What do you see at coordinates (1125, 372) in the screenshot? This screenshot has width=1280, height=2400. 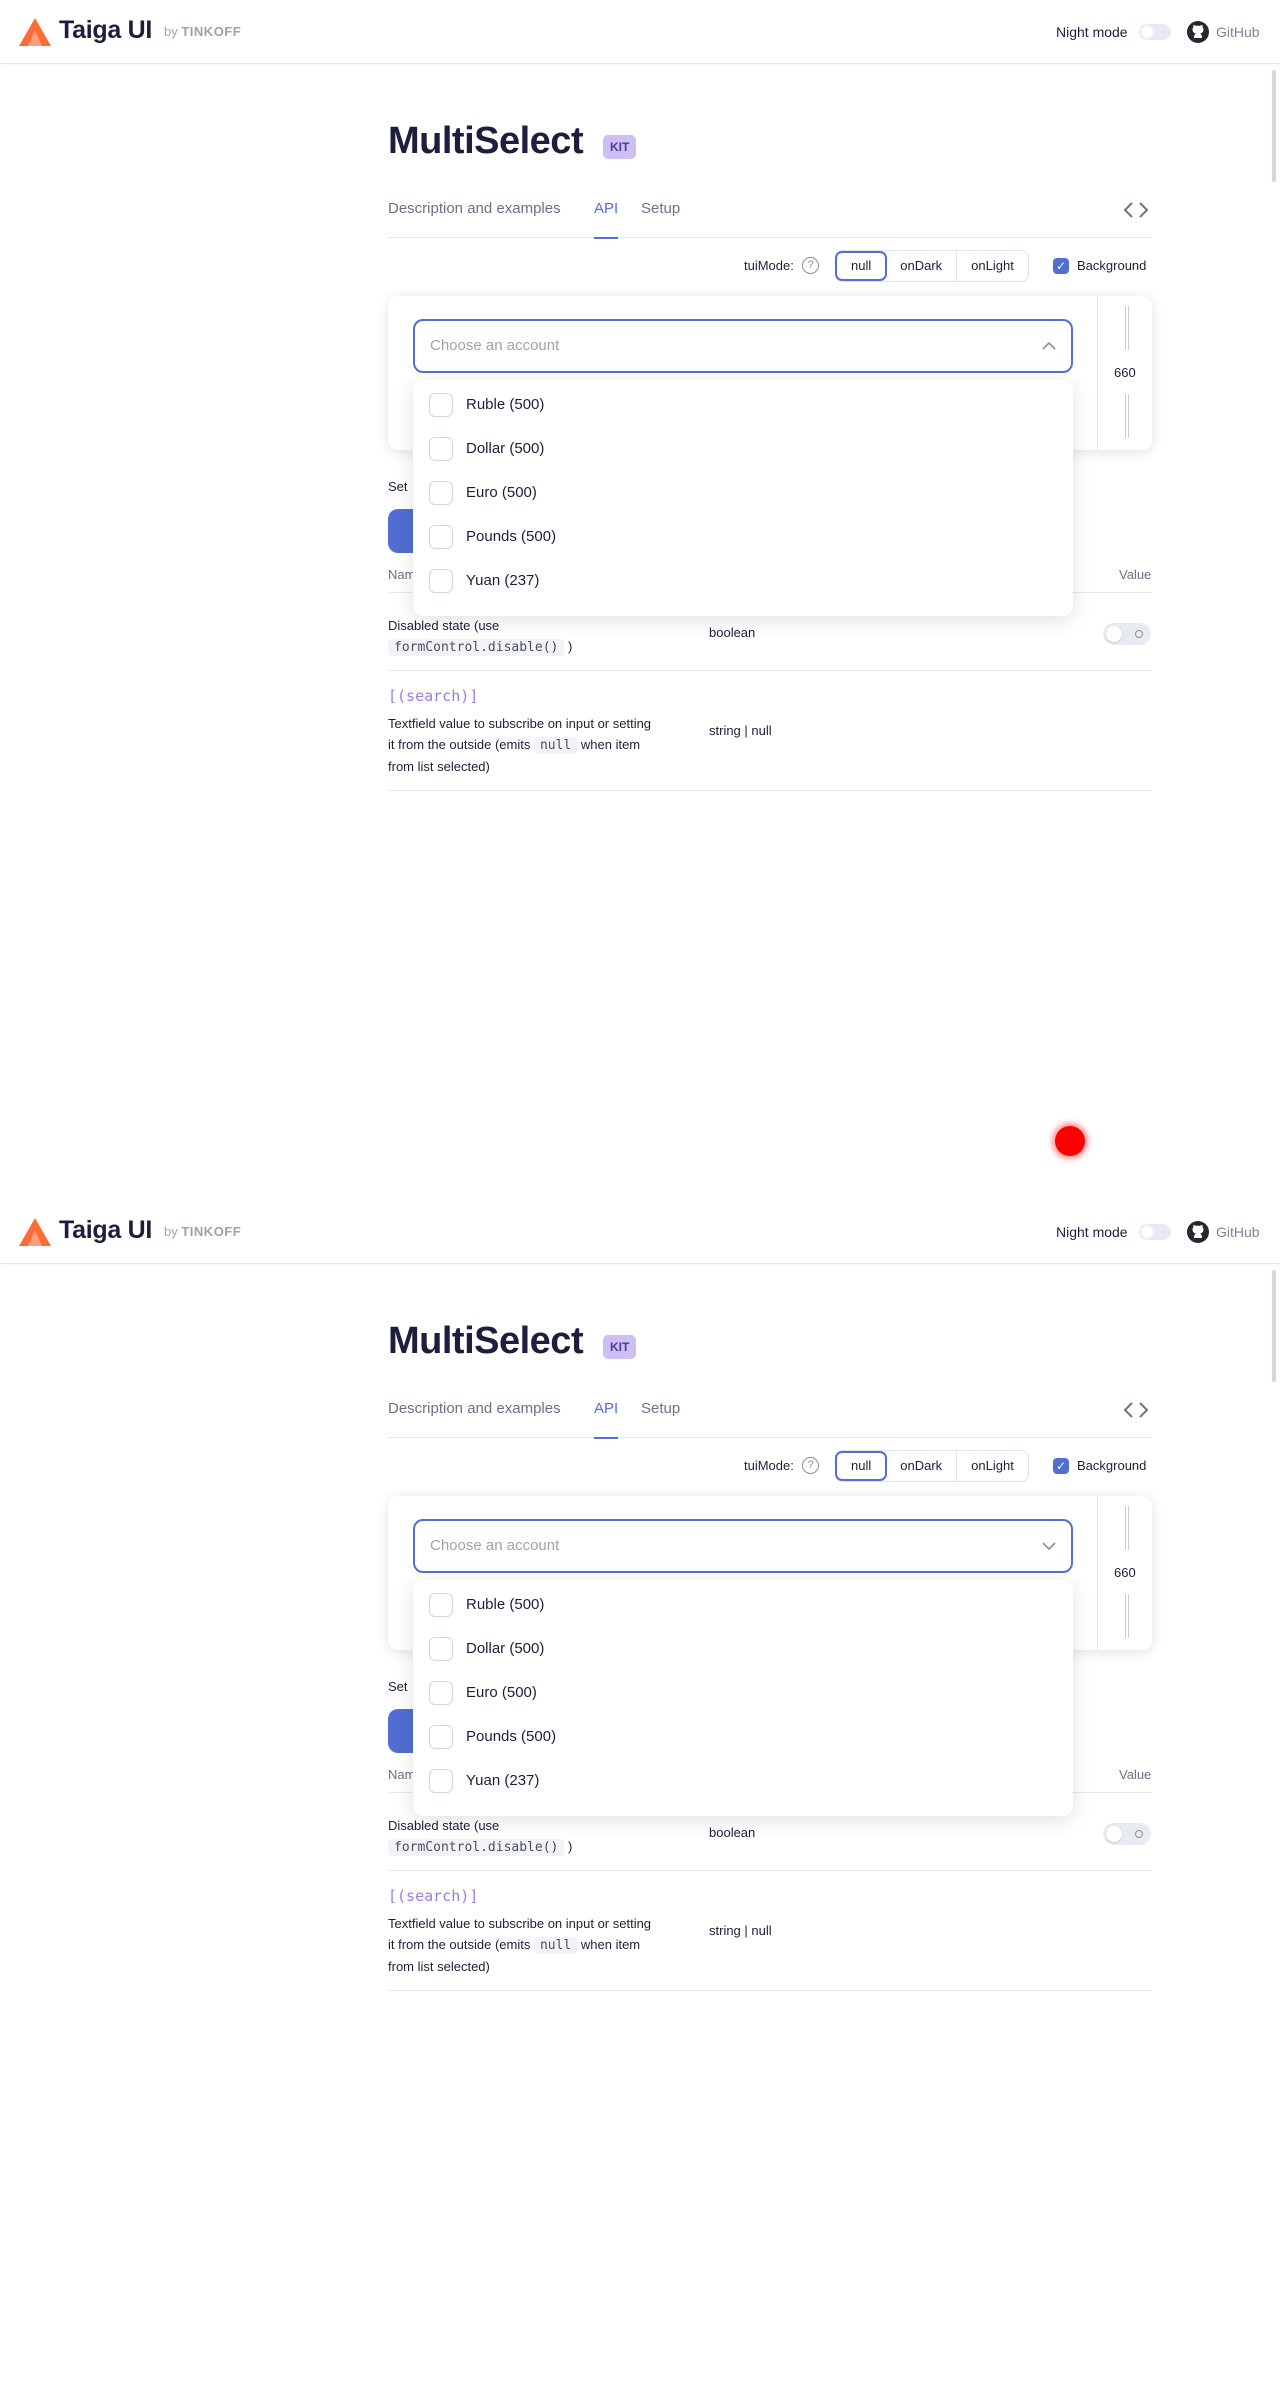 I see `width-value: 660` at bounding box center [1125, 372].